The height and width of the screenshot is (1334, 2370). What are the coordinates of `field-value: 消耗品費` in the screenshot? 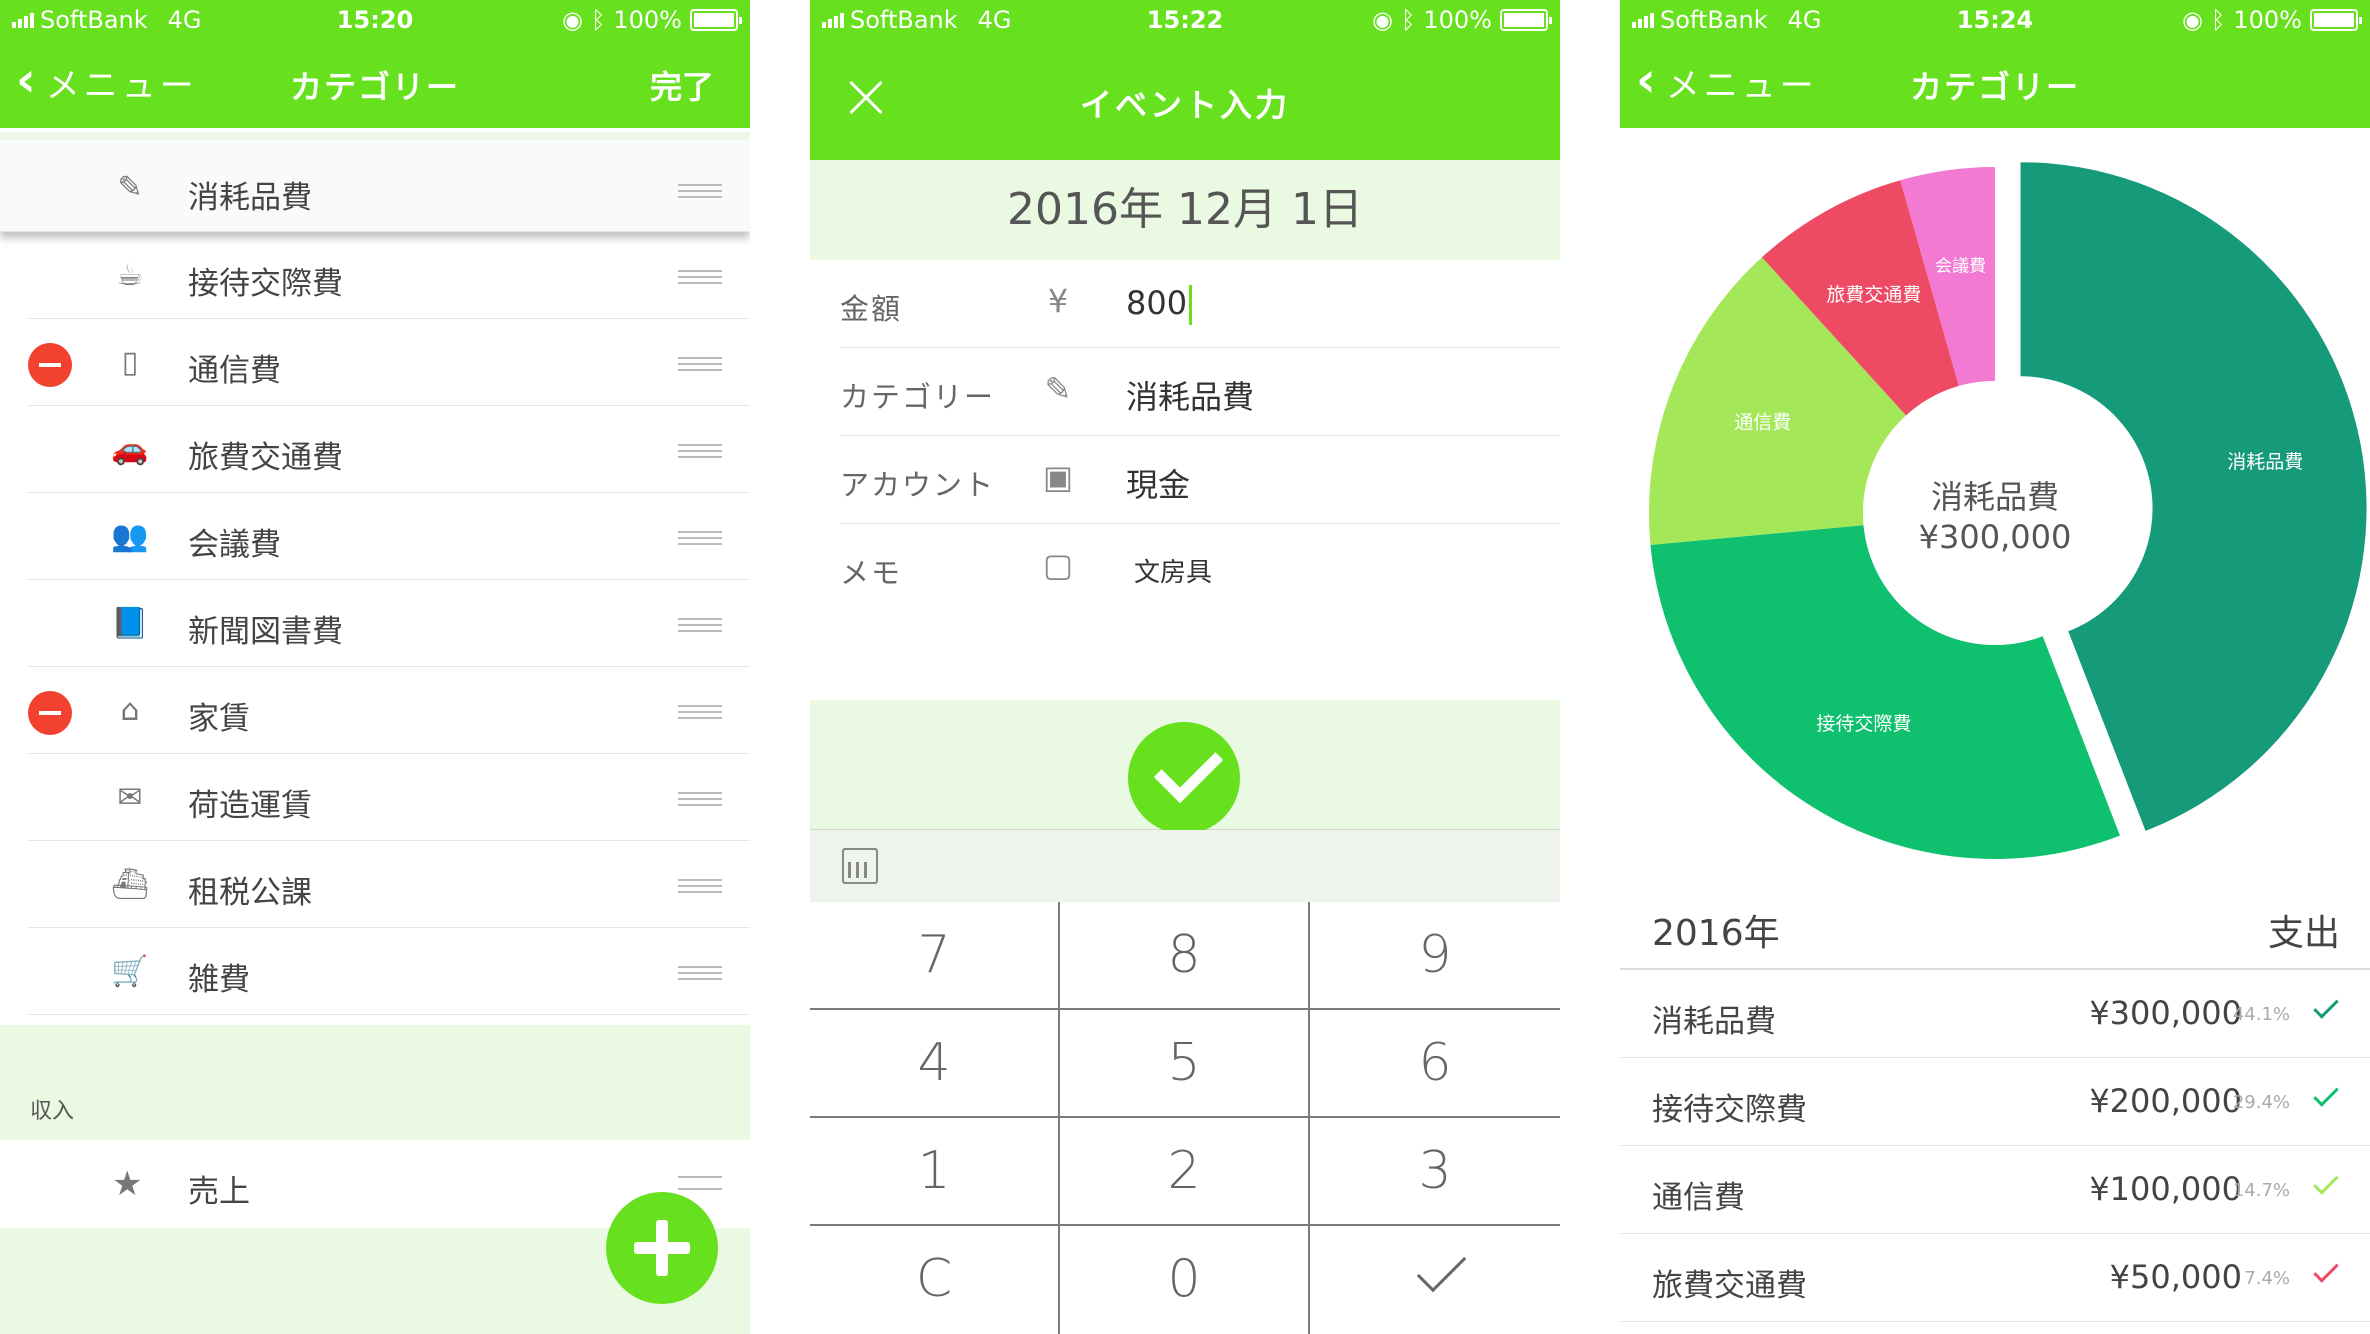 It's located at (1190, 395).